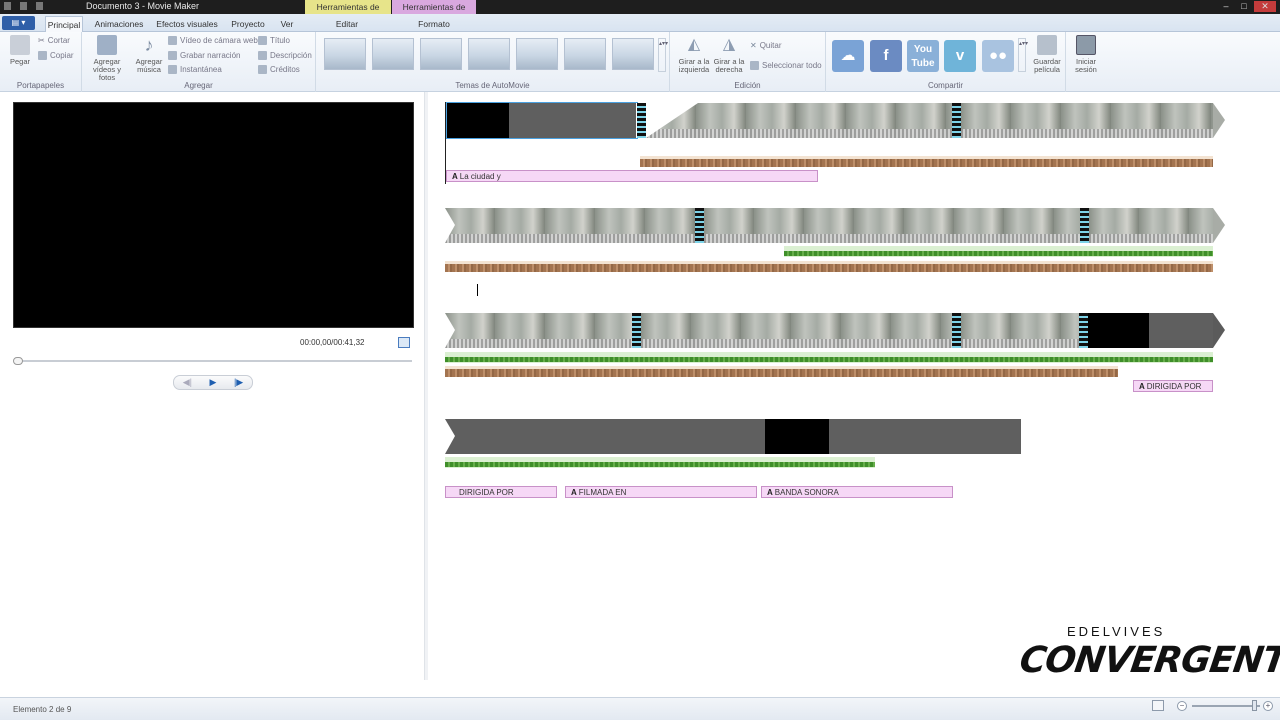 The image size is (1280, 720). Describe the element at coordinates (998, 56) in the screenshot. I see `flickr-icon: ●●` at that location.